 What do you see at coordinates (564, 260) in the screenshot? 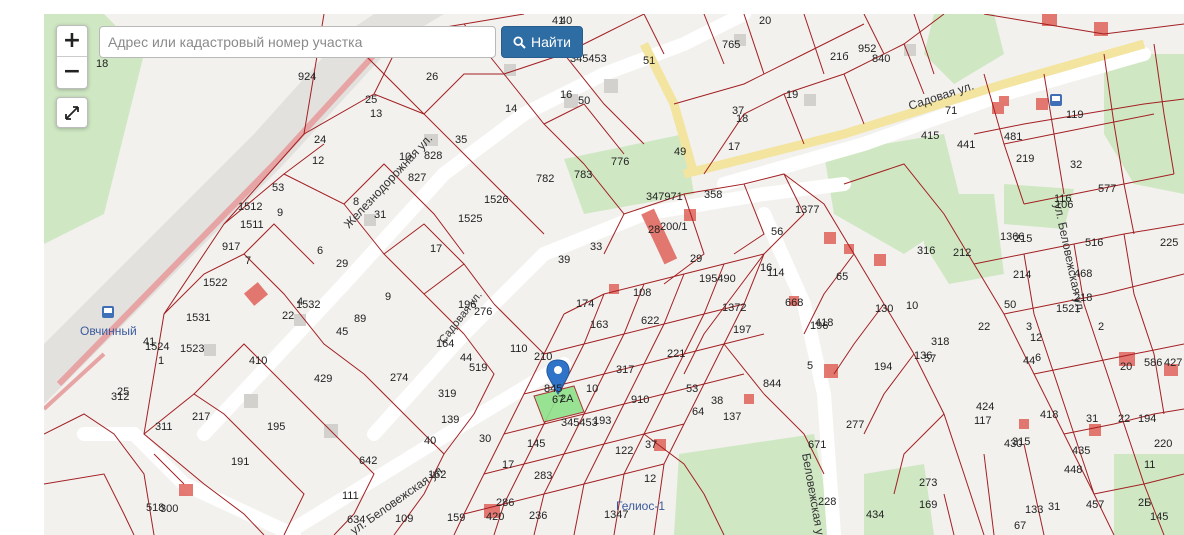
I see `parcel-number-label: 39` at bounding box center [564, 260].